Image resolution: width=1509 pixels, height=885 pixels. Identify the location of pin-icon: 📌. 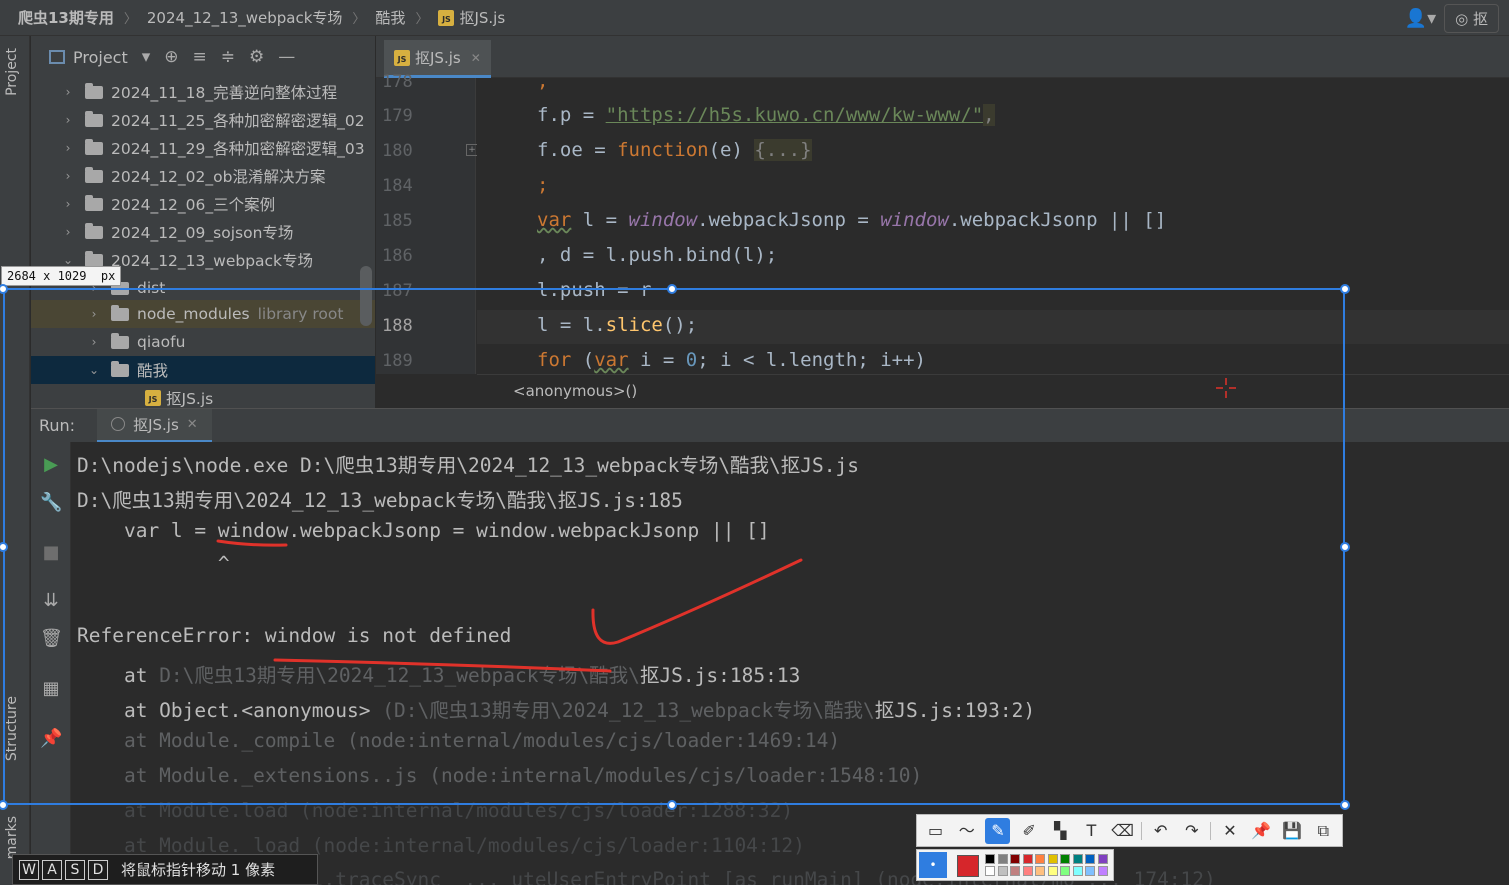
(1261, 831).